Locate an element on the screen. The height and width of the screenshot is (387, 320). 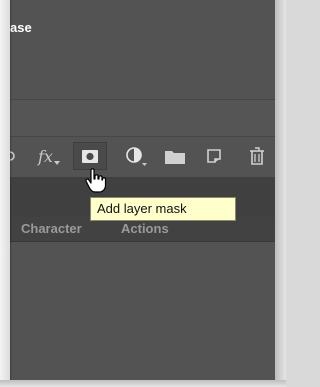
panel-row is located at coordinates (137, 118).